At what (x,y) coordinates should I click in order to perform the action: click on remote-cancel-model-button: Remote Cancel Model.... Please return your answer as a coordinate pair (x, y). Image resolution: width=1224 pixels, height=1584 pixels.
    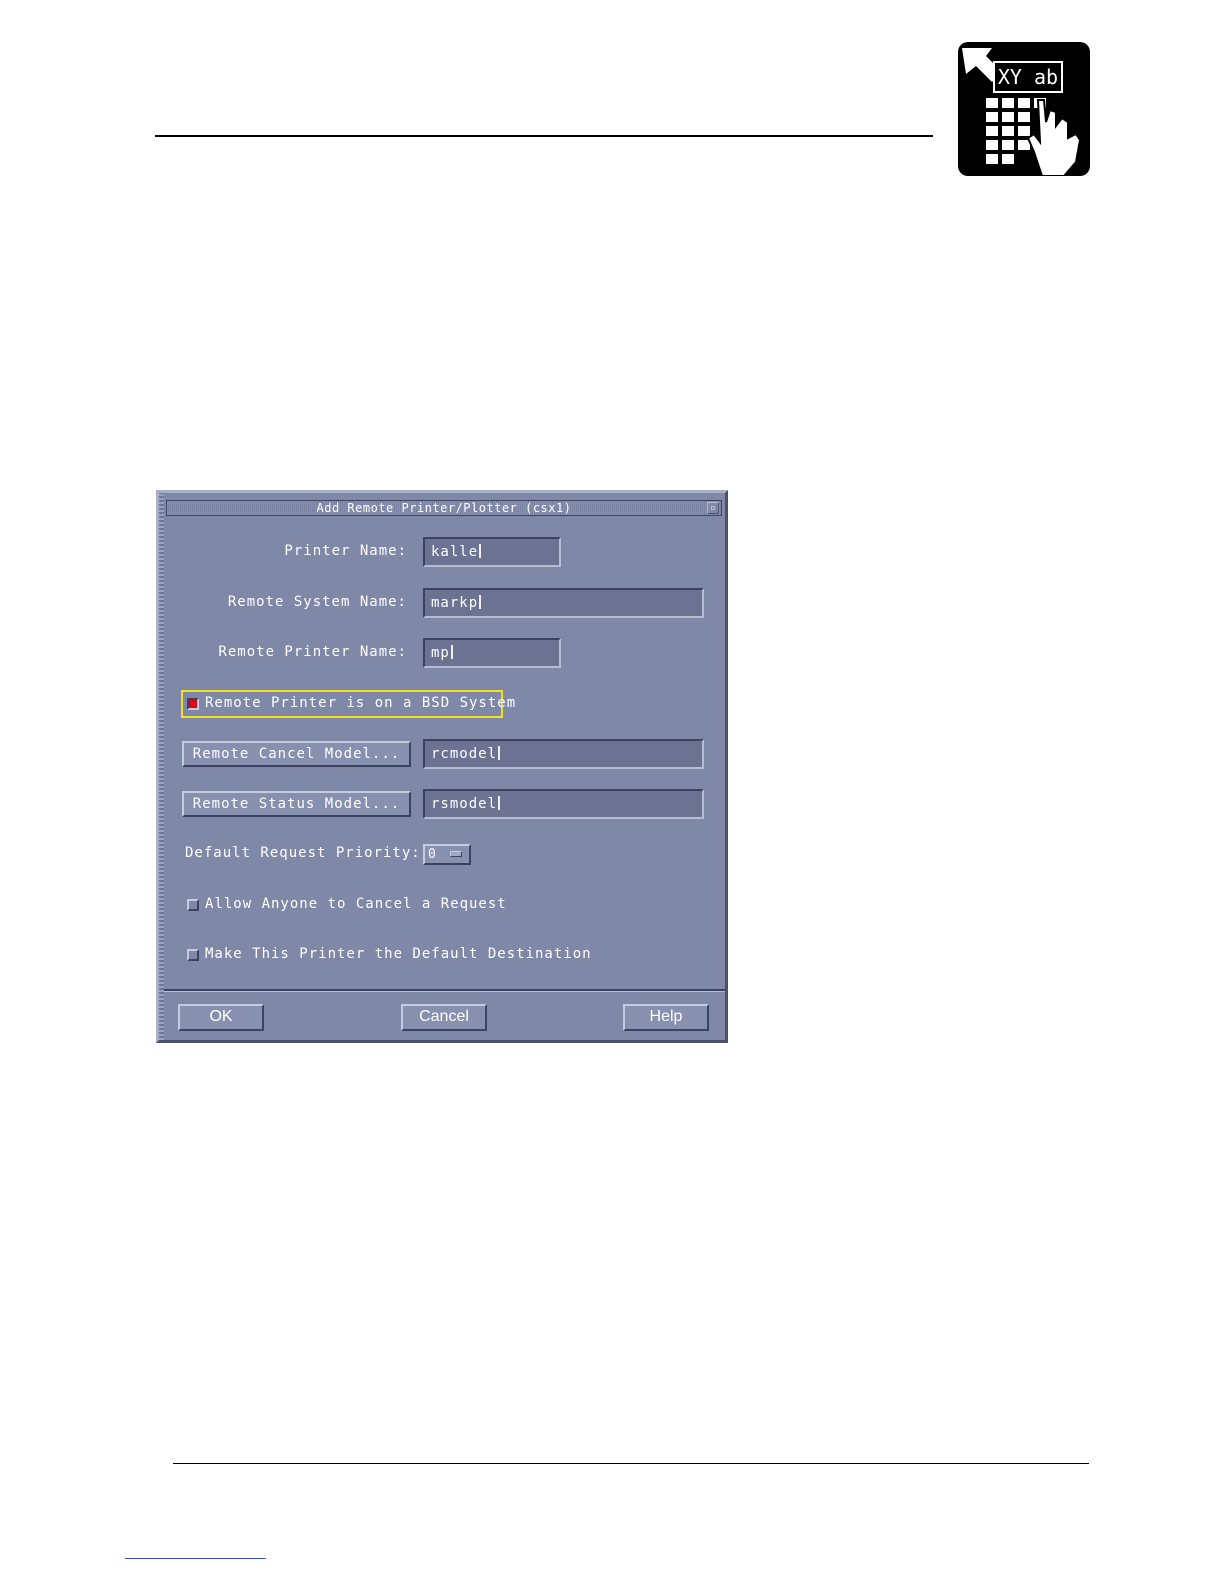
    Looking at the image, I should click on (296, 754).